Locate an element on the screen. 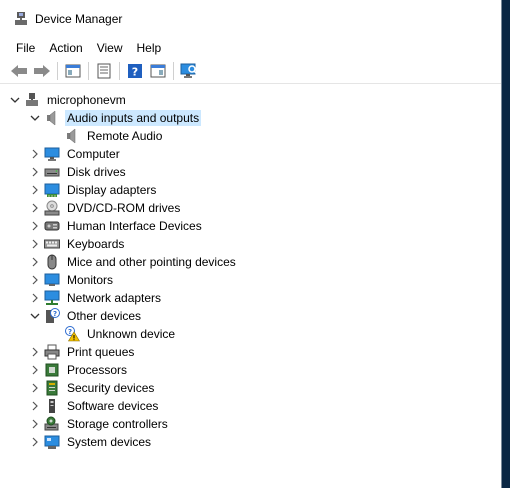 The width and height of the screenshot is (510, 488). tree-item-system-devices: System devices is located at coordinates (91, 442).